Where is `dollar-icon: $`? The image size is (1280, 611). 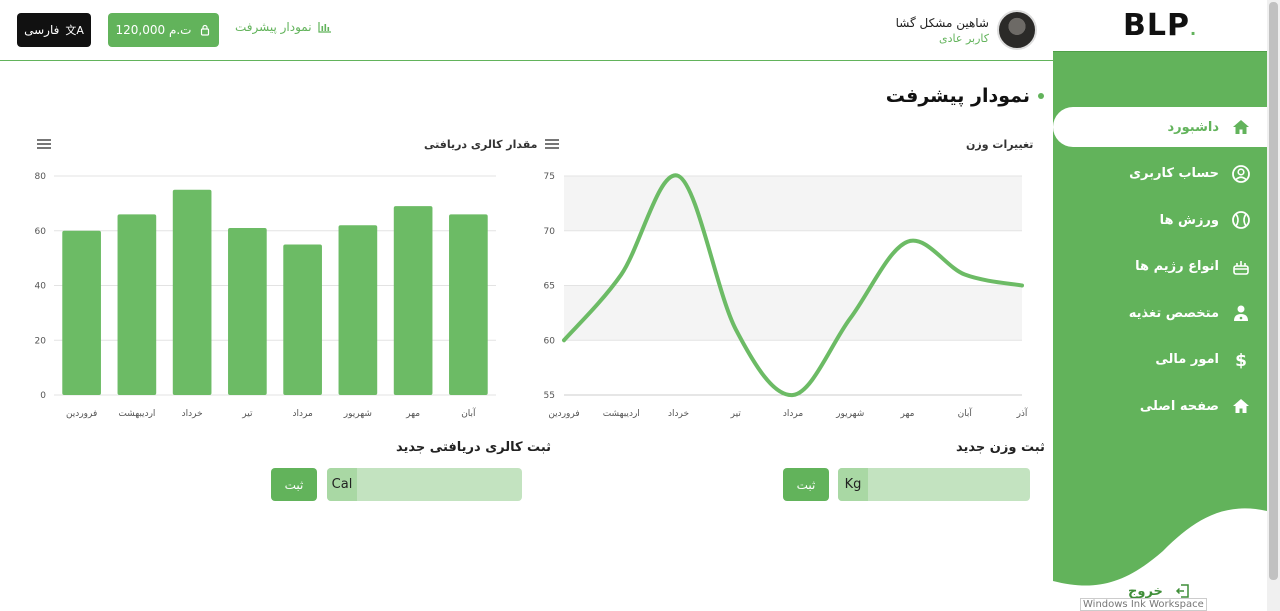
dollar-icon: $ is located at coordinates (1241, 360).